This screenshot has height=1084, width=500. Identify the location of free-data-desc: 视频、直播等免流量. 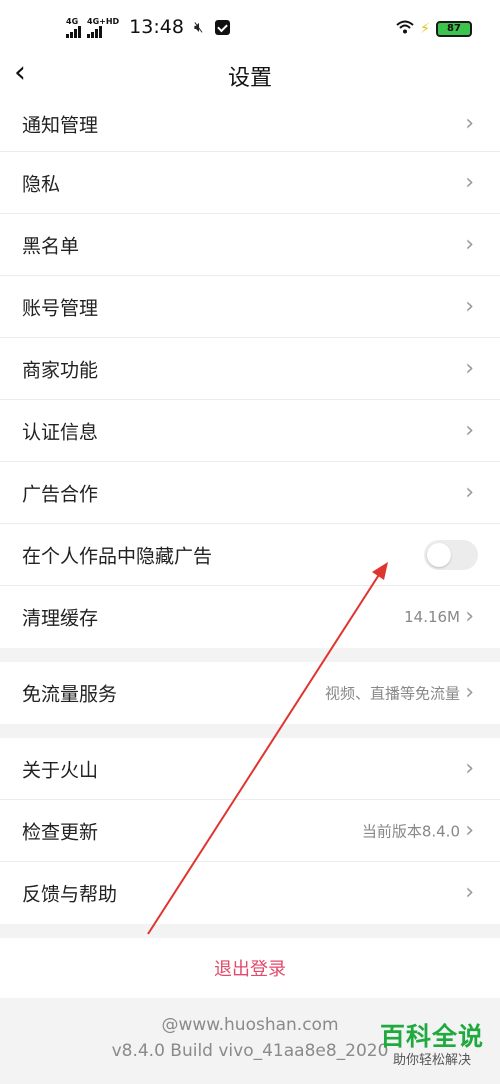
(392, 693).